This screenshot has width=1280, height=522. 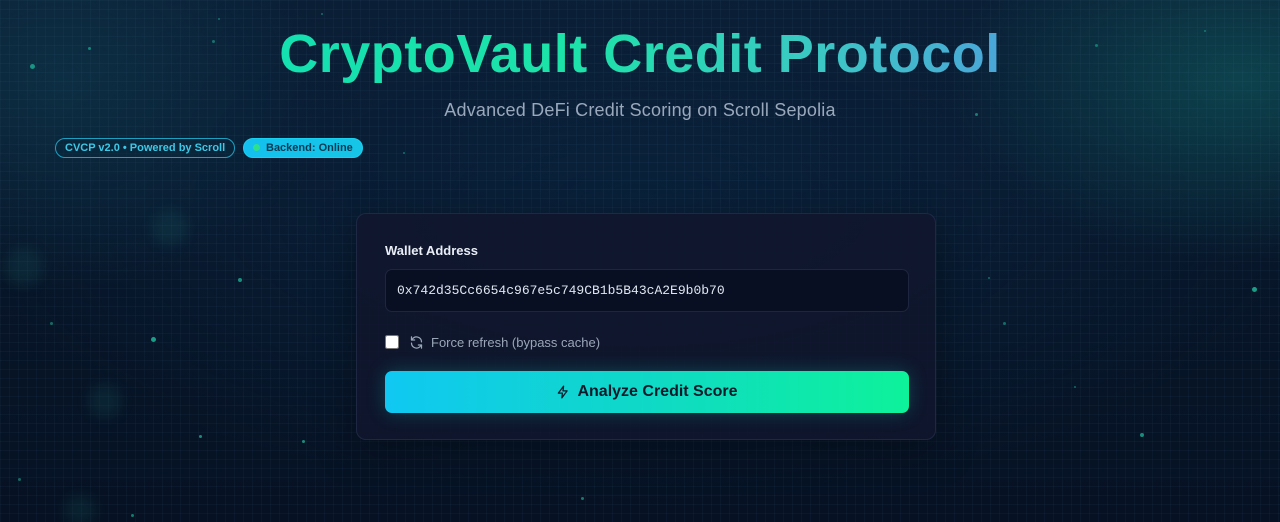 What do you see at coordinates (657, 391) in the screenshot?
I see `analyze-button-label: Analyze Credit Score` at bounding box center [657, 391].